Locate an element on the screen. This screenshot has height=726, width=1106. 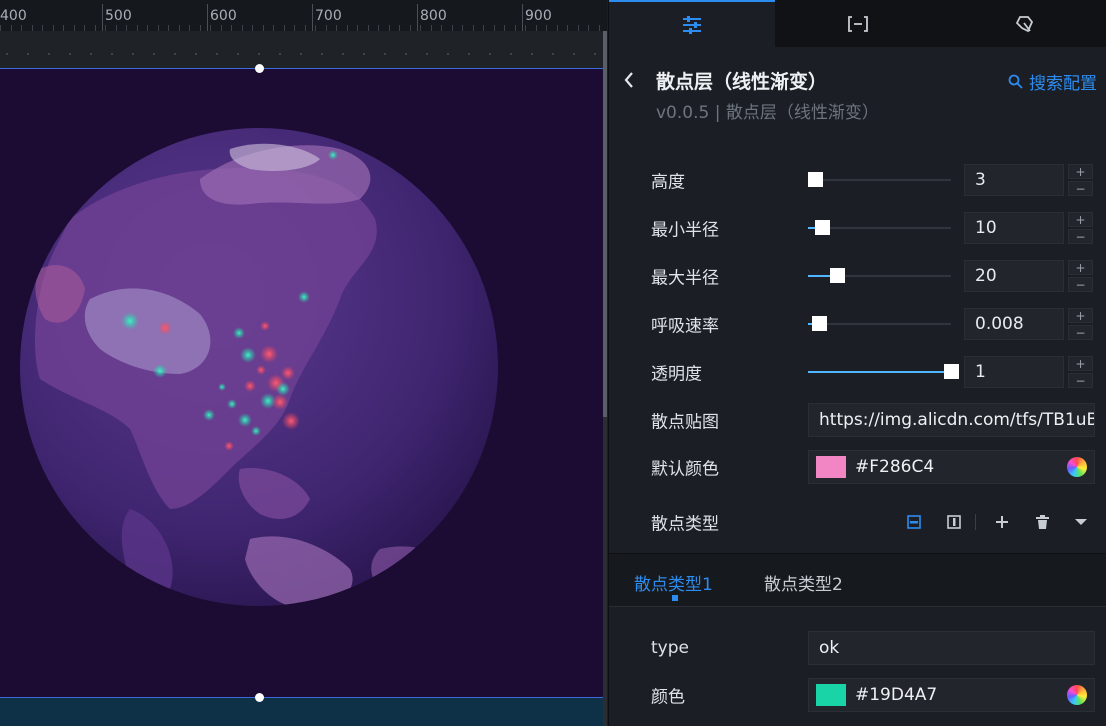
resize-handle-top is located at coordinates (259, 68).